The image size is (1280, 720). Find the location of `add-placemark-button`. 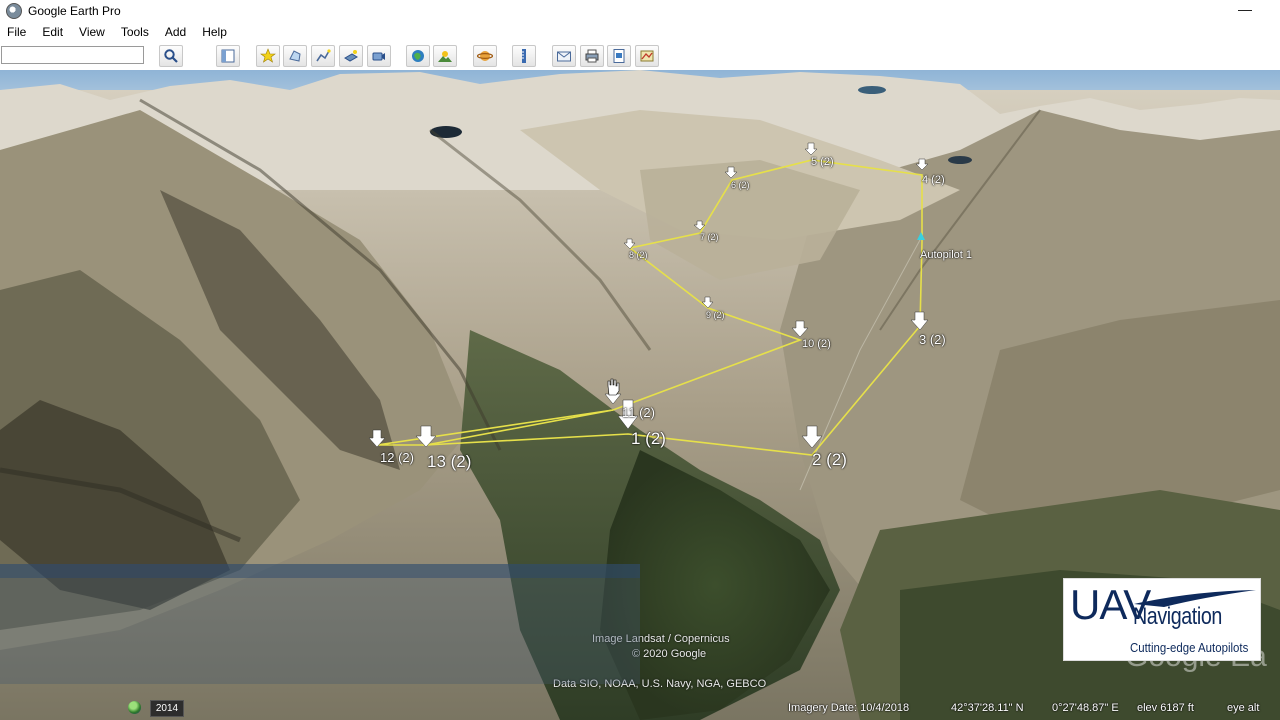

add-placemark-button is located at coordinates (268, 56).